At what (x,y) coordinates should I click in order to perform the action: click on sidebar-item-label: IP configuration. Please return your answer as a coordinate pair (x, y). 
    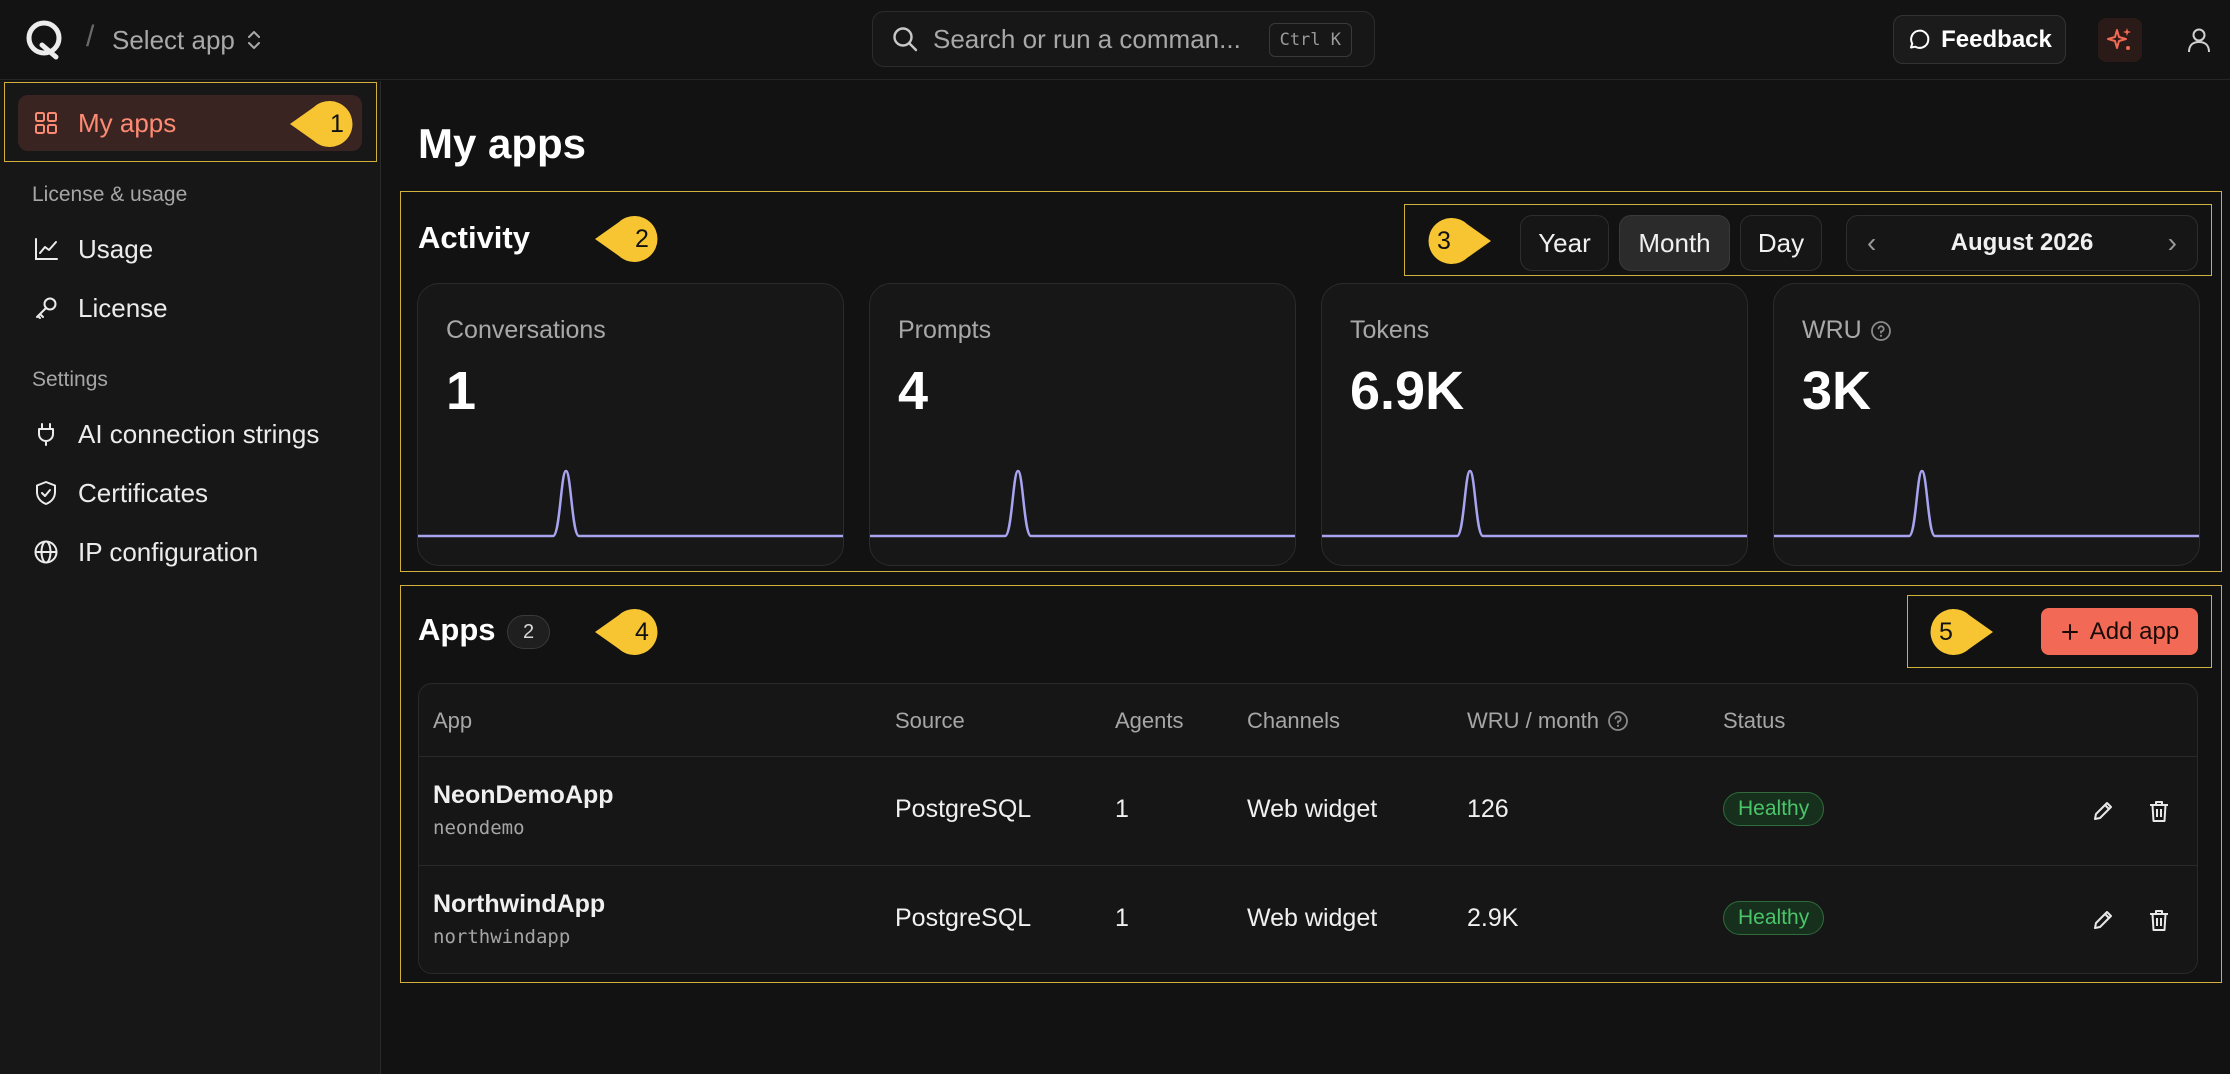
    Looking at the image, I should click on (168, 551).